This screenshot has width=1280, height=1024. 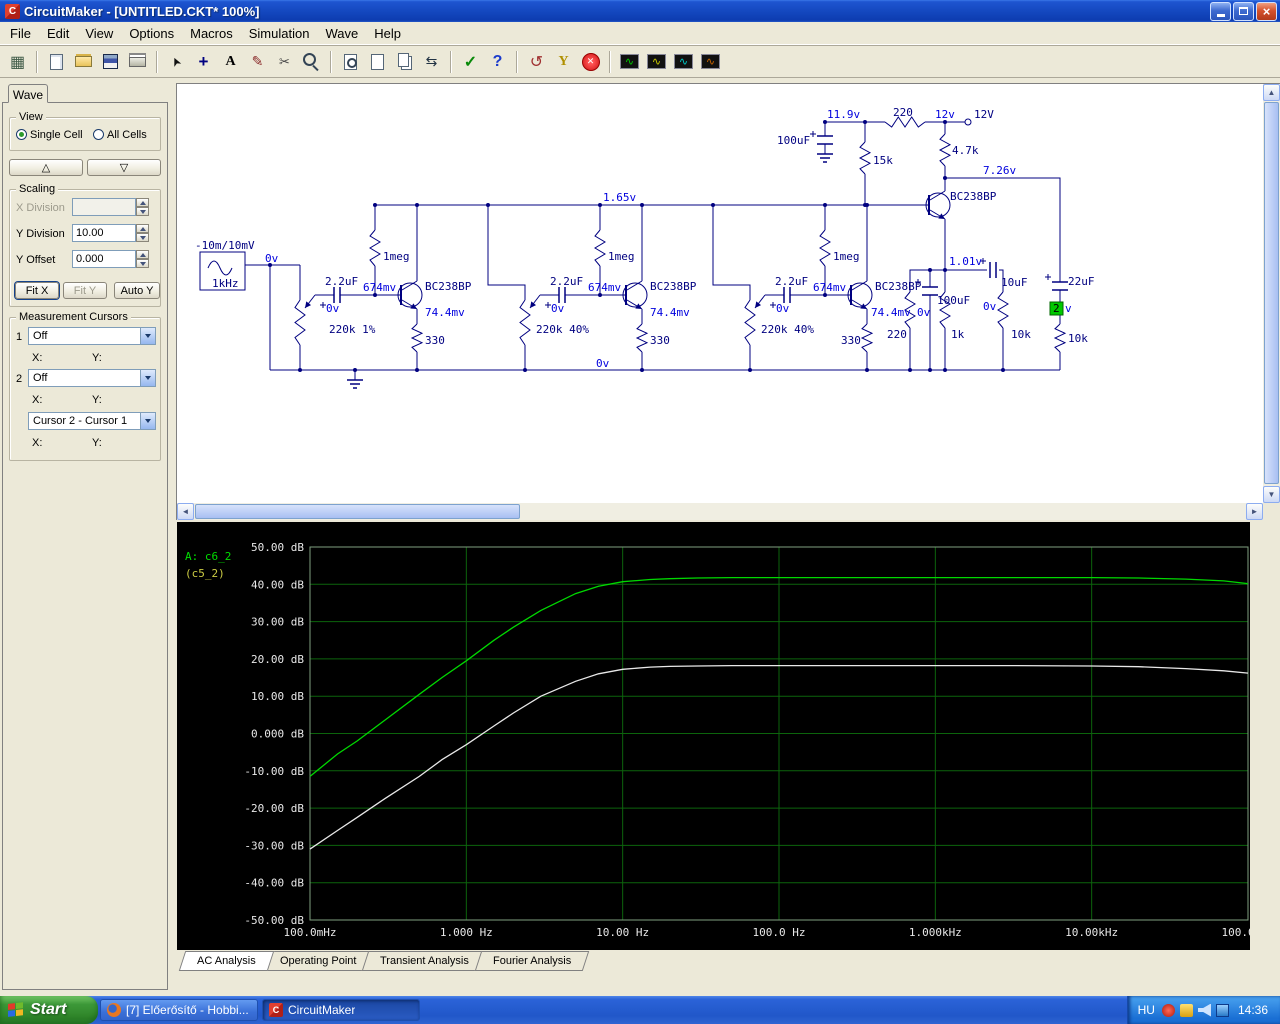 I want to click on cursor1-select: Off, so click(x=92, y=336).